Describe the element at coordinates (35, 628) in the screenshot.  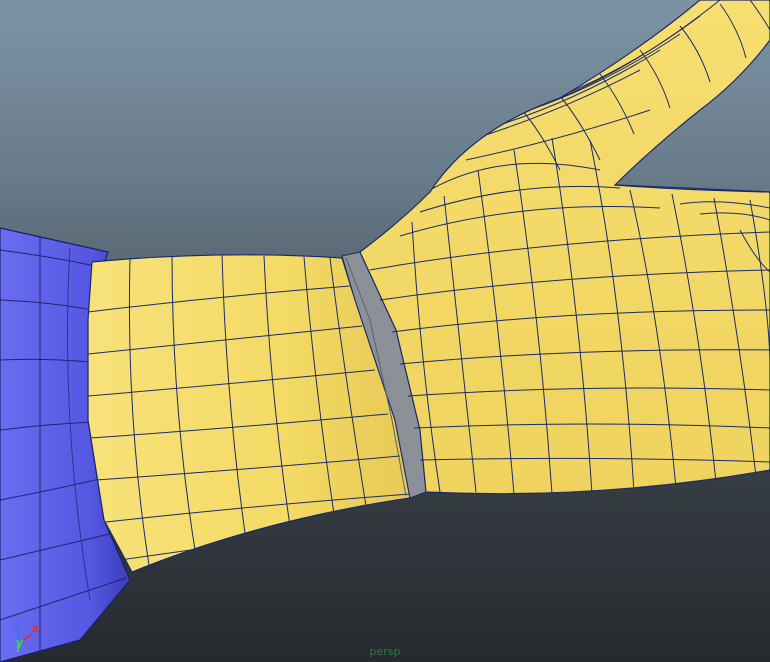
I see `x-axis-label: x` at that location.